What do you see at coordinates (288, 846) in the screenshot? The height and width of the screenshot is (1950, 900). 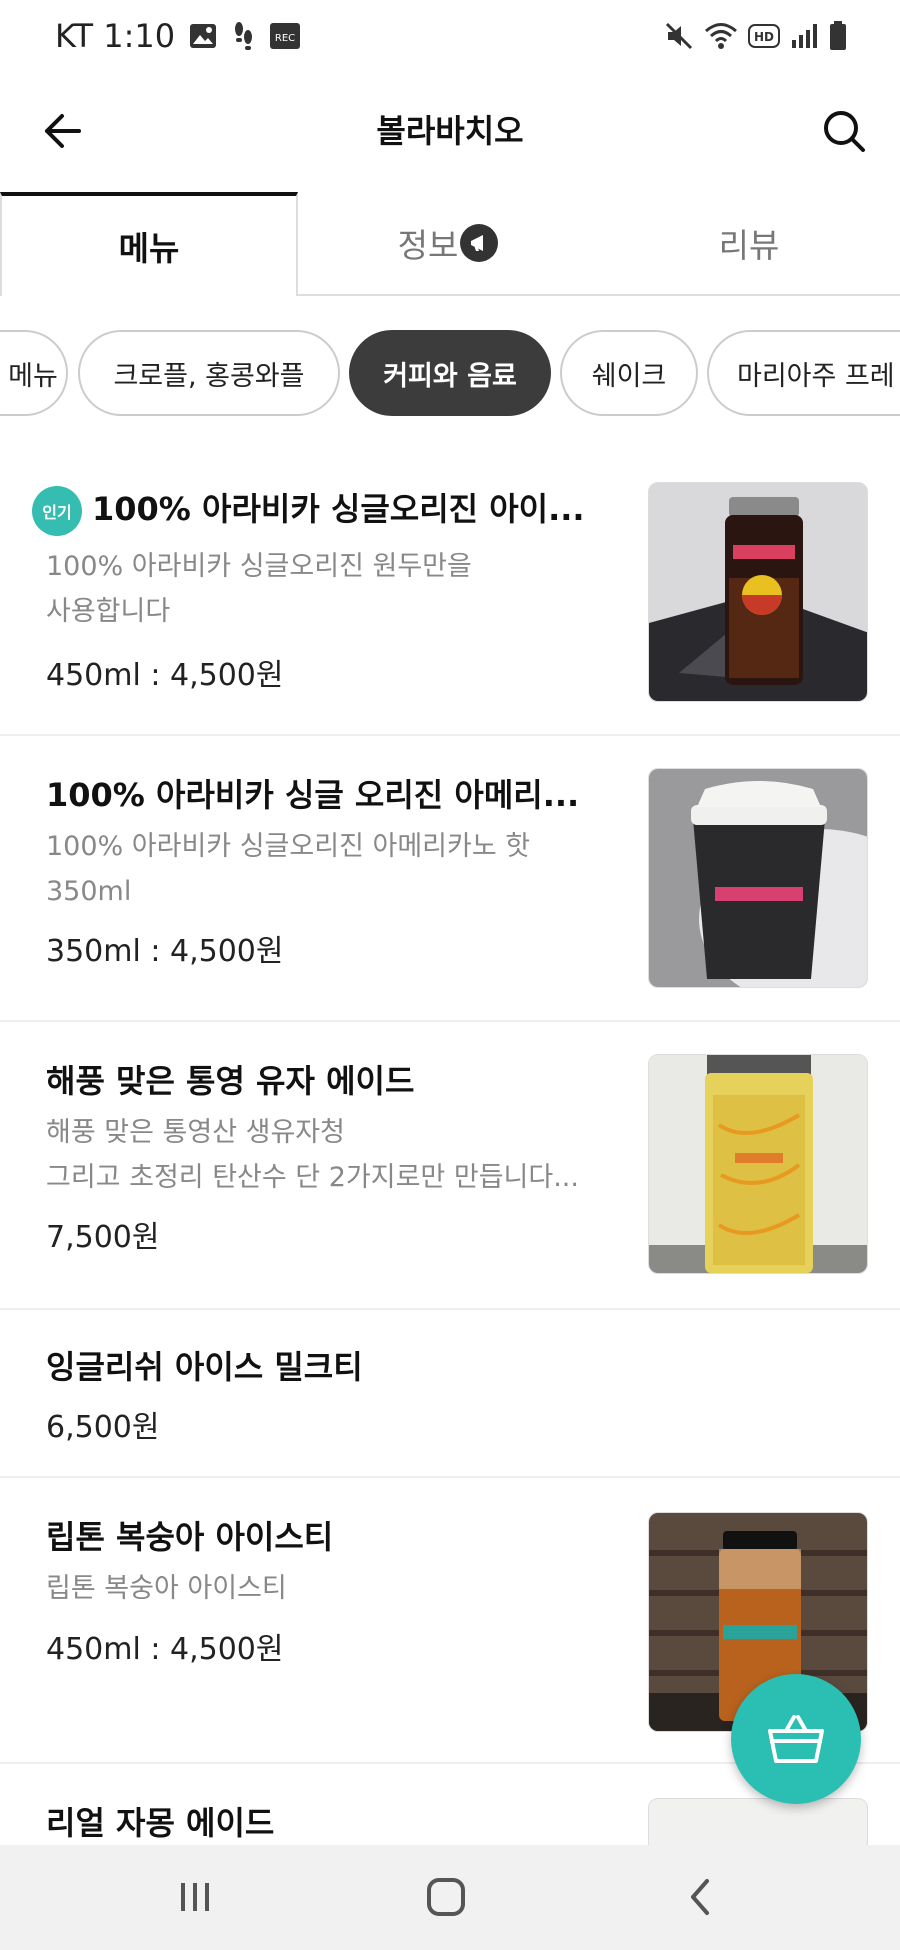 I see `item-desc-line: 100% 아라비카 싱글오리진 아메리카노 핫` at bounding box center [288, 846].